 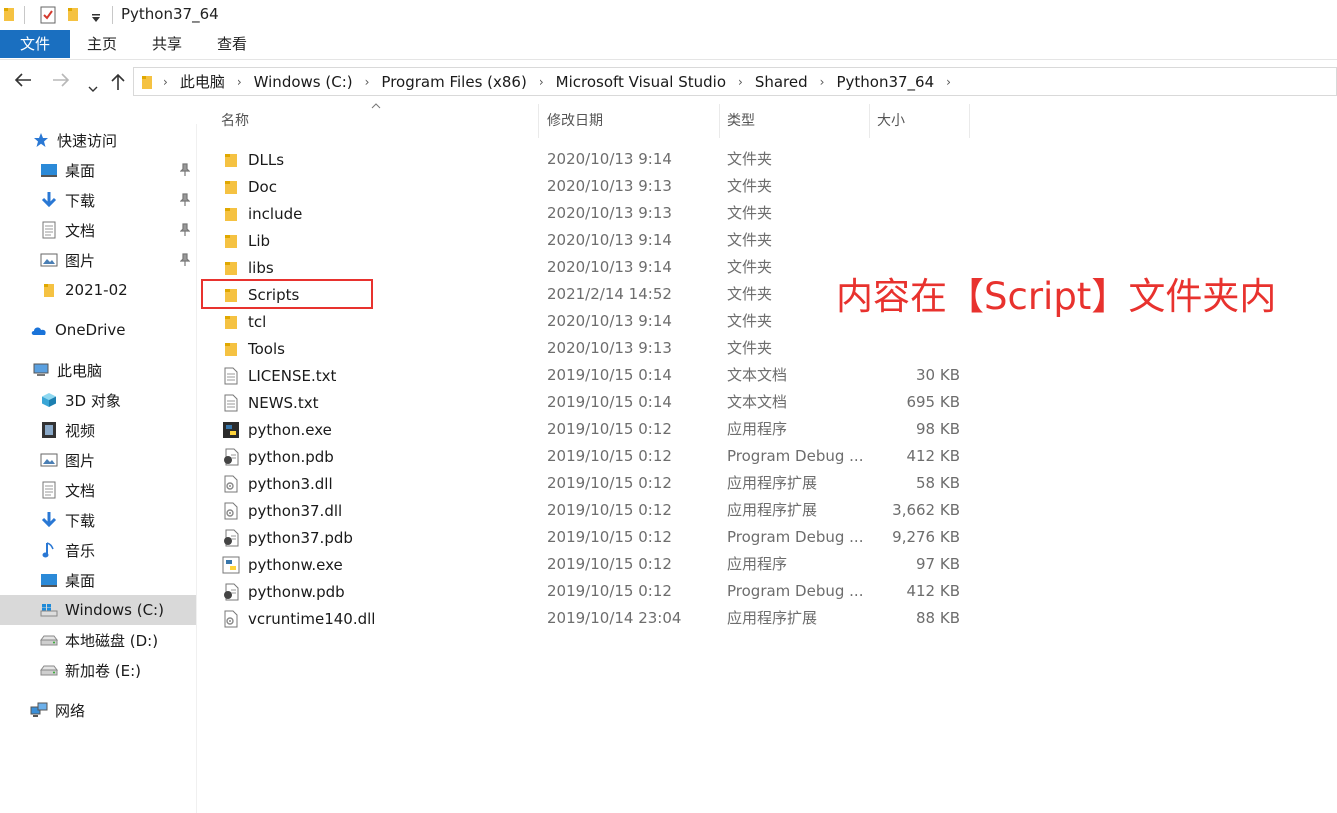 I want to click on sidebar-item-2021-02: 2021-02, so click(x=98, y=290).